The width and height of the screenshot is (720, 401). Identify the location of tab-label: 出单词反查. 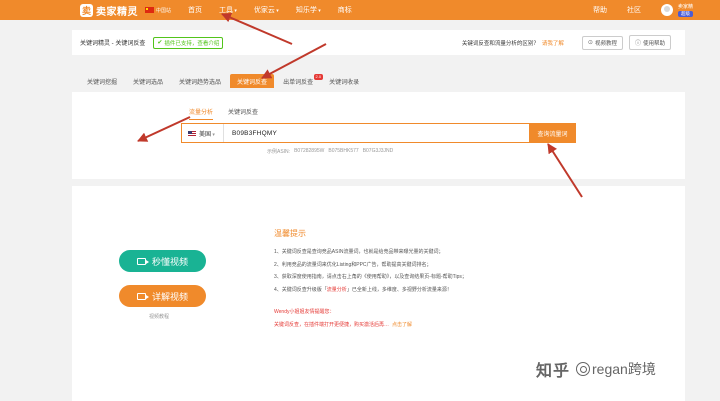
(298, 83).